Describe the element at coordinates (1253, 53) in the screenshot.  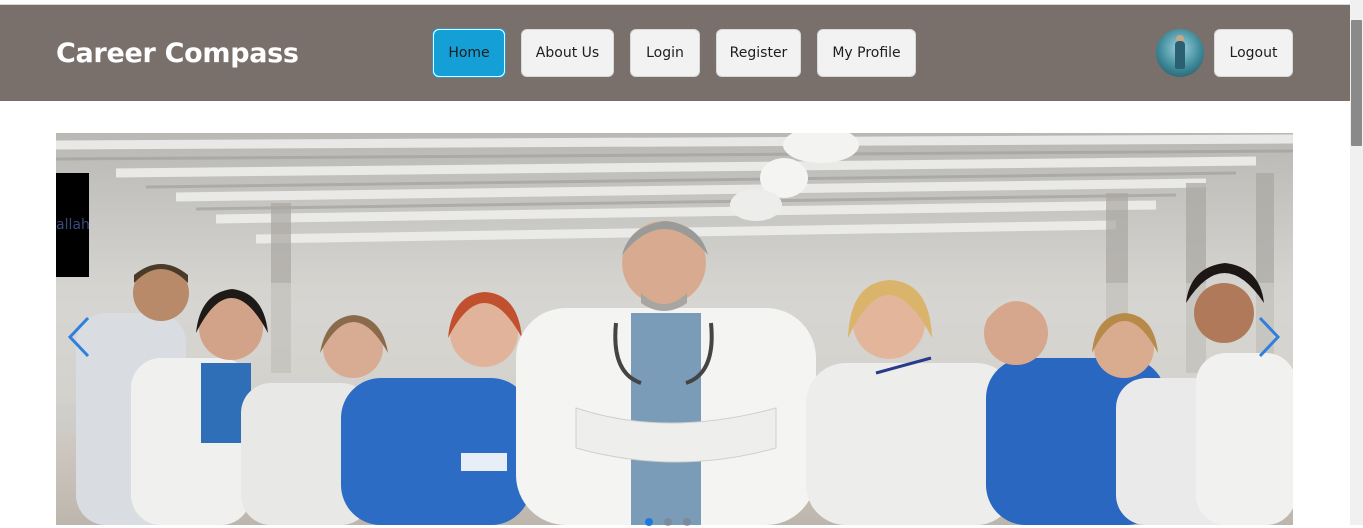
I see `logout-button: Logout` at that location.